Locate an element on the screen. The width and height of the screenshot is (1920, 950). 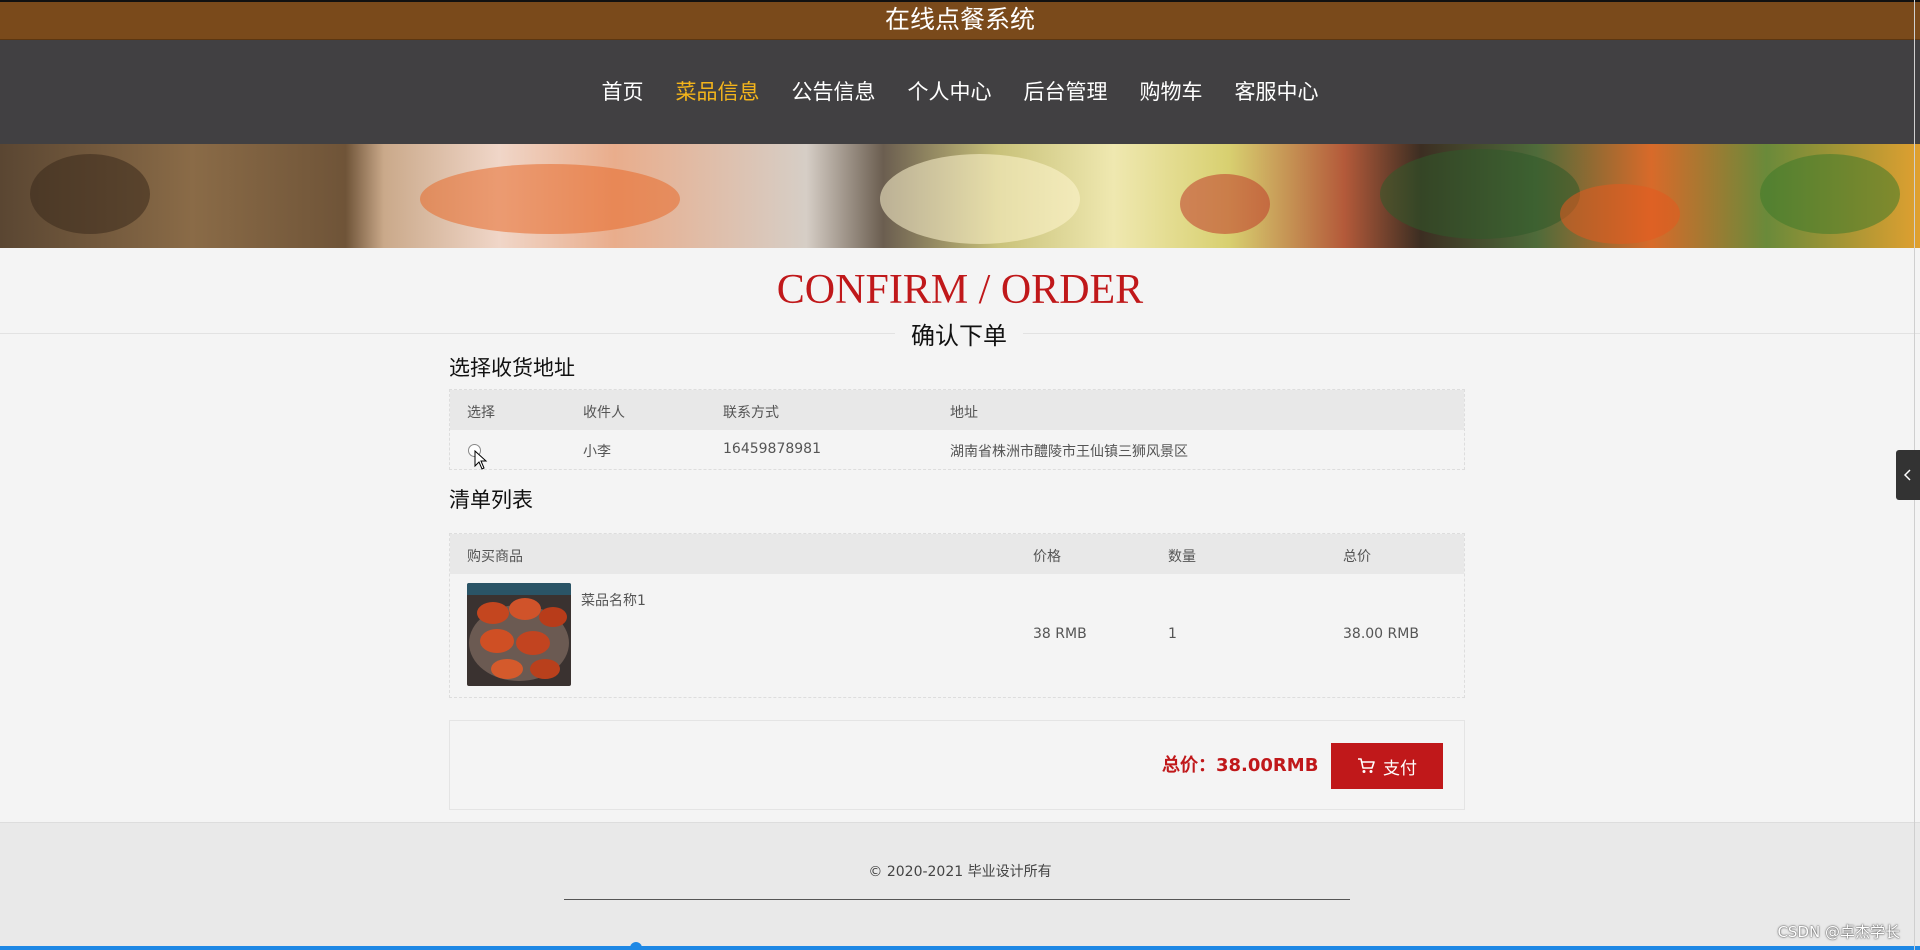
column-header-contact: 联系方式 is located at coordinates (751, 413).